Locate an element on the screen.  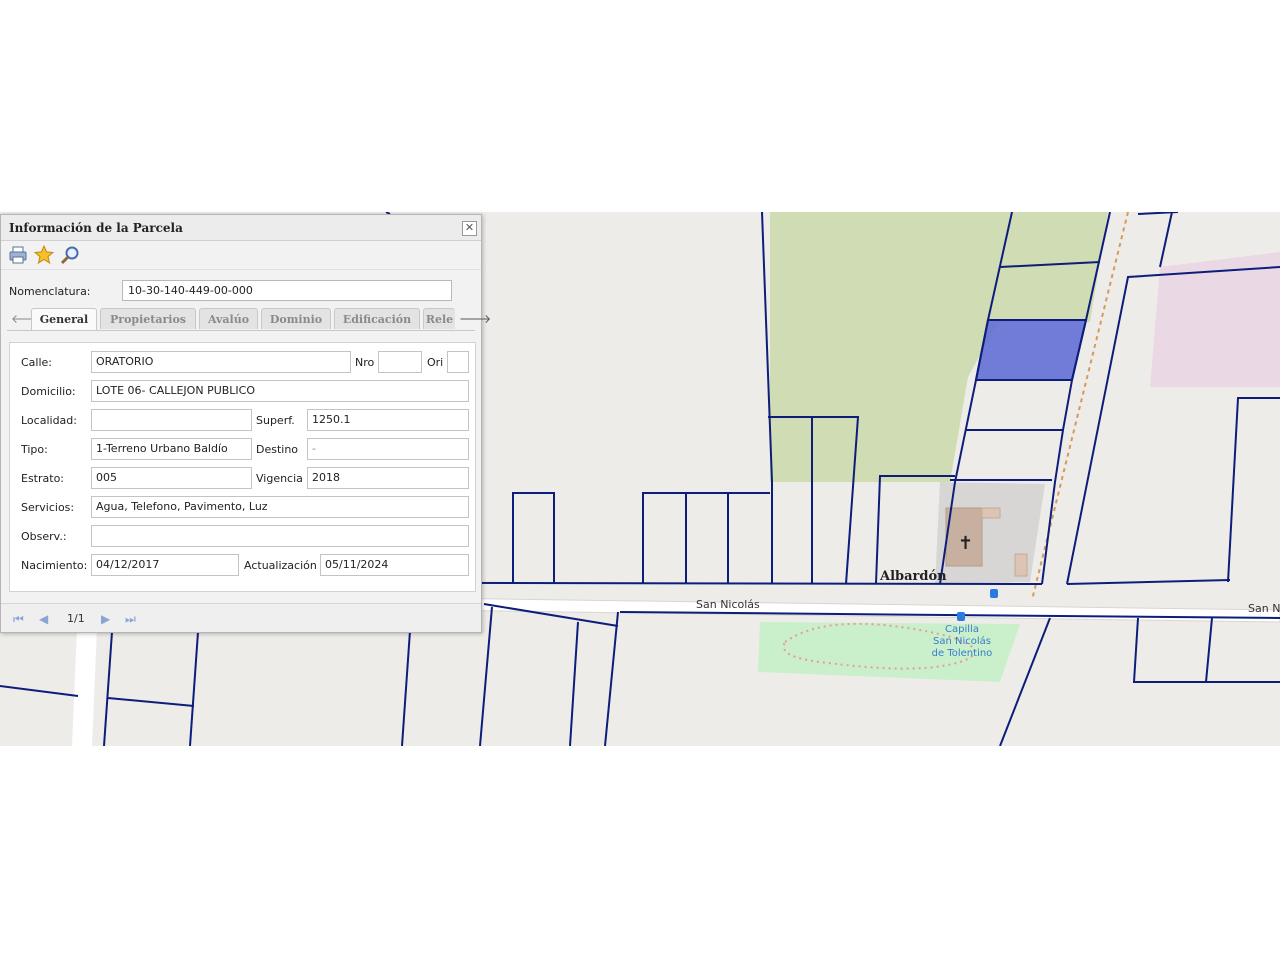
next-page-icon: ▶ is located at coordinates (105, 619).